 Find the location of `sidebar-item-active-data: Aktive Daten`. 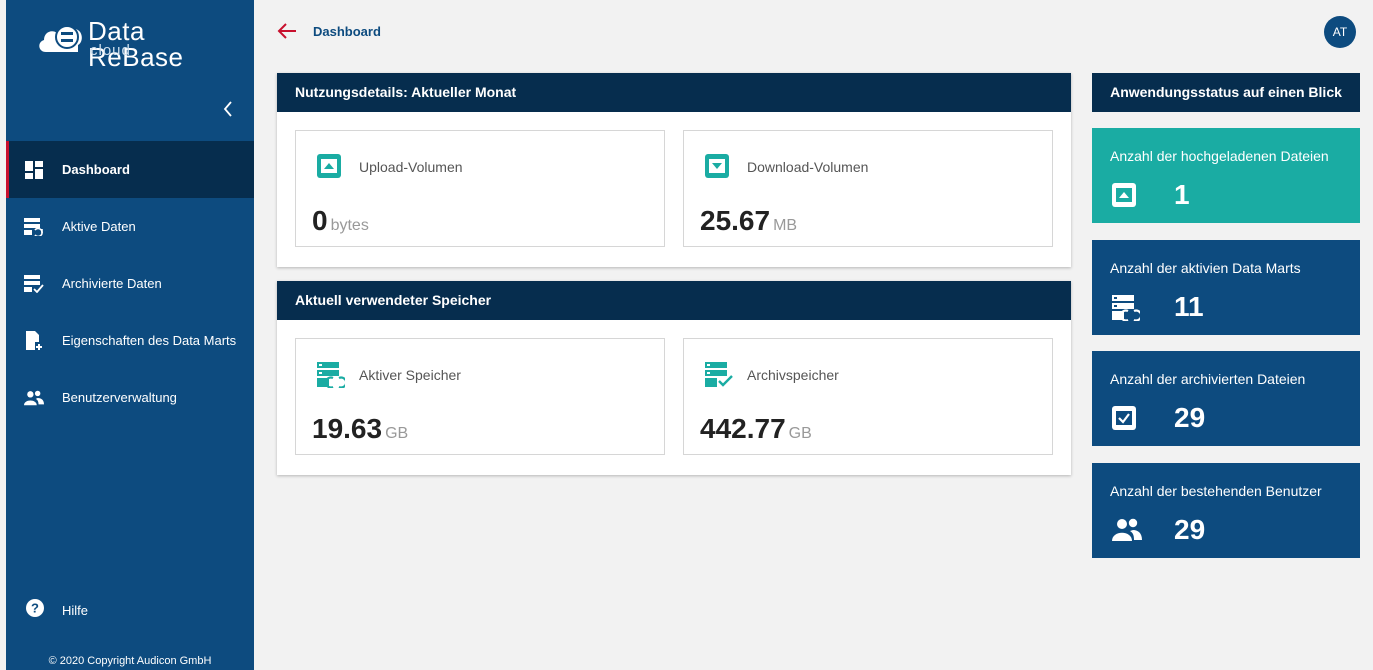

sidebar-item-active-data: Aktive Daten is located at coordinates (130, 226).